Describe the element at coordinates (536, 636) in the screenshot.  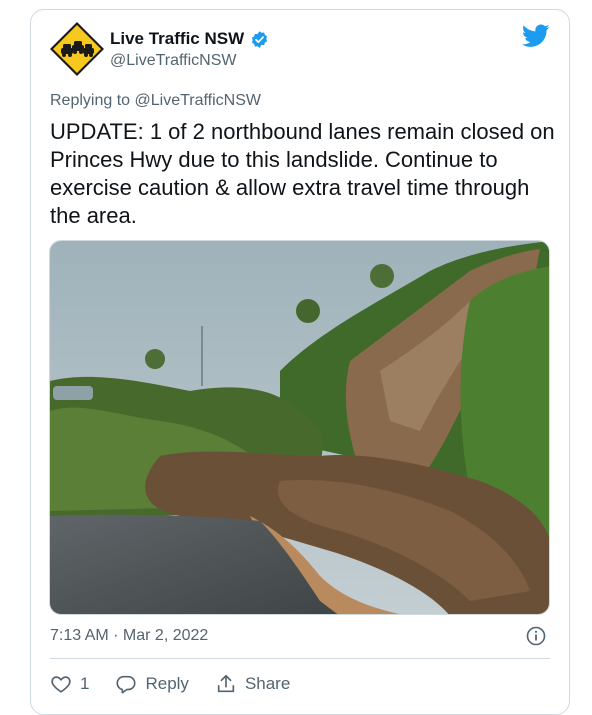
I see `info-icon` at that location.